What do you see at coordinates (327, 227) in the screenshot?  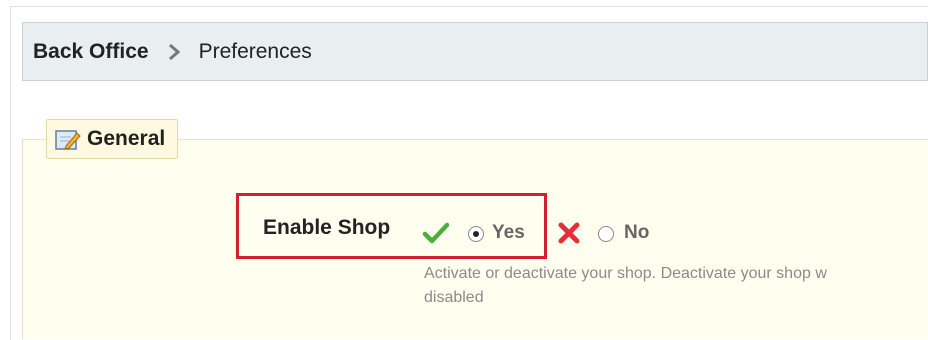 I see `enable-shop-label: Enable Shop` at bounding box center [327, 227].